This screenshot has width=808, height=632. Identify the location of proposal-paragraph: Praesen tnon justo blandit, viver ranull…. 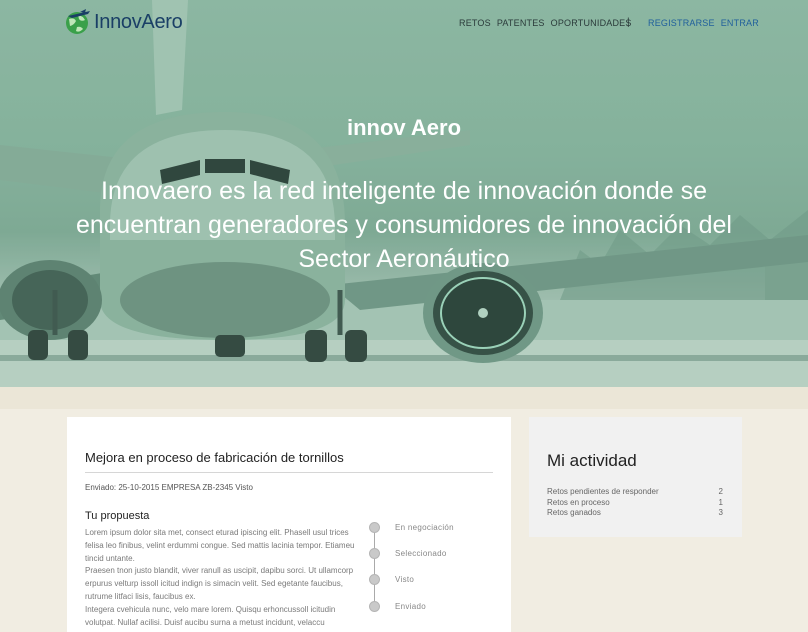
(219, 583).